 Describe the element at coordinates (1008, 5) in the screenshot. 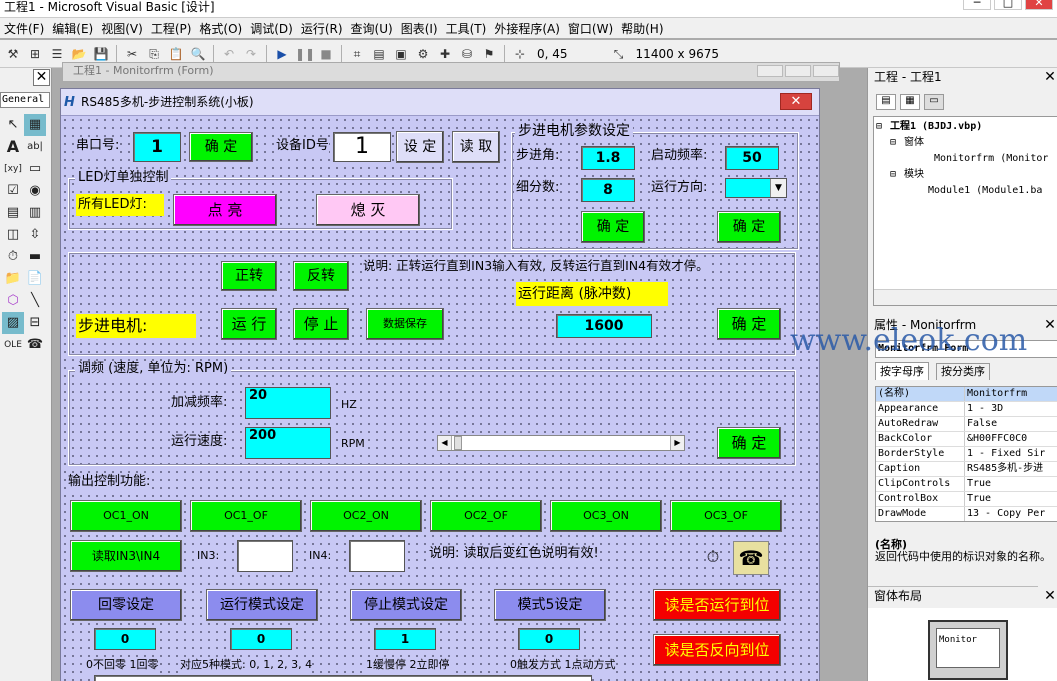

I see `maximize-button: □` at that location.